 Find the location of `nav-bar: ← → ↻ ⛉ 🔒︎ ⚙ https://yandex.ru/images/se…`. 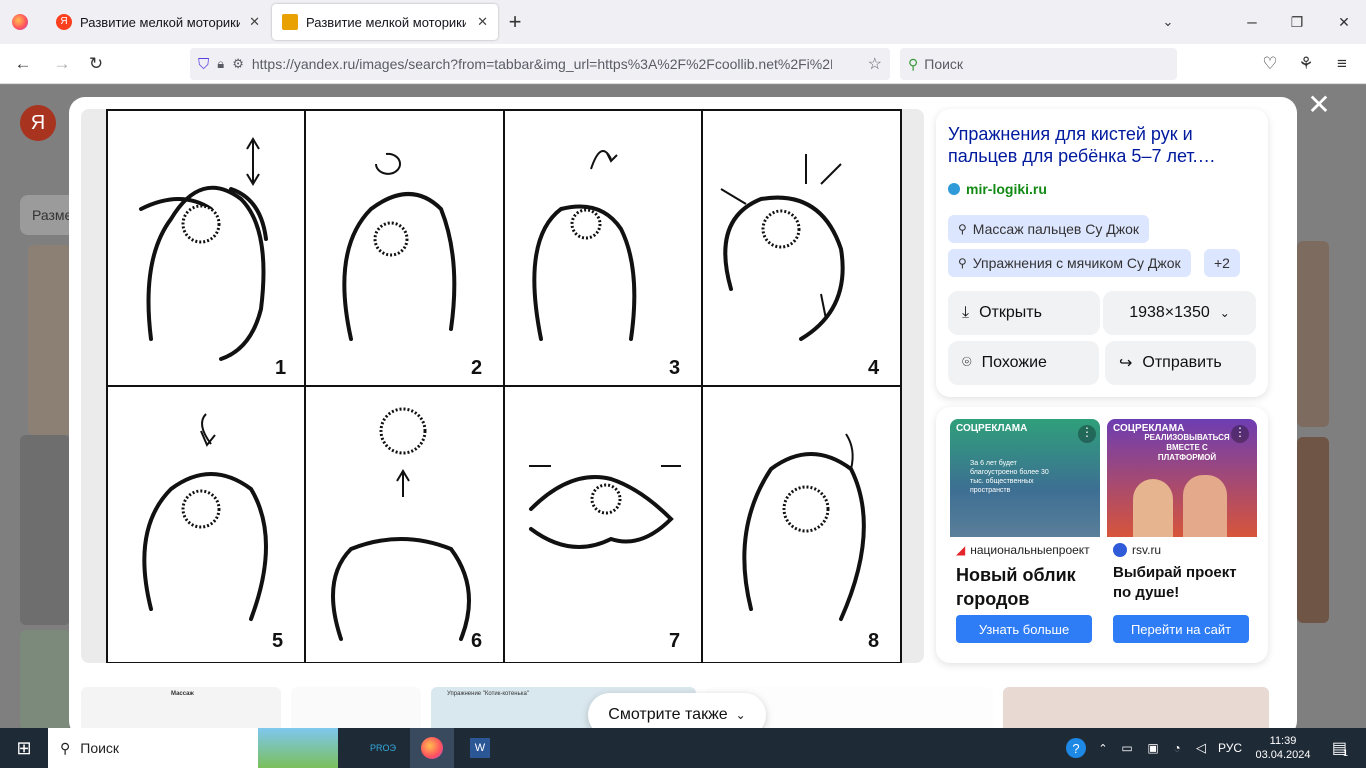

nav-bar: ← → ↻ ⛉ 🔒︎ ⚙ https://yandex.ru/images/se… is located at coordinates (683, 64).